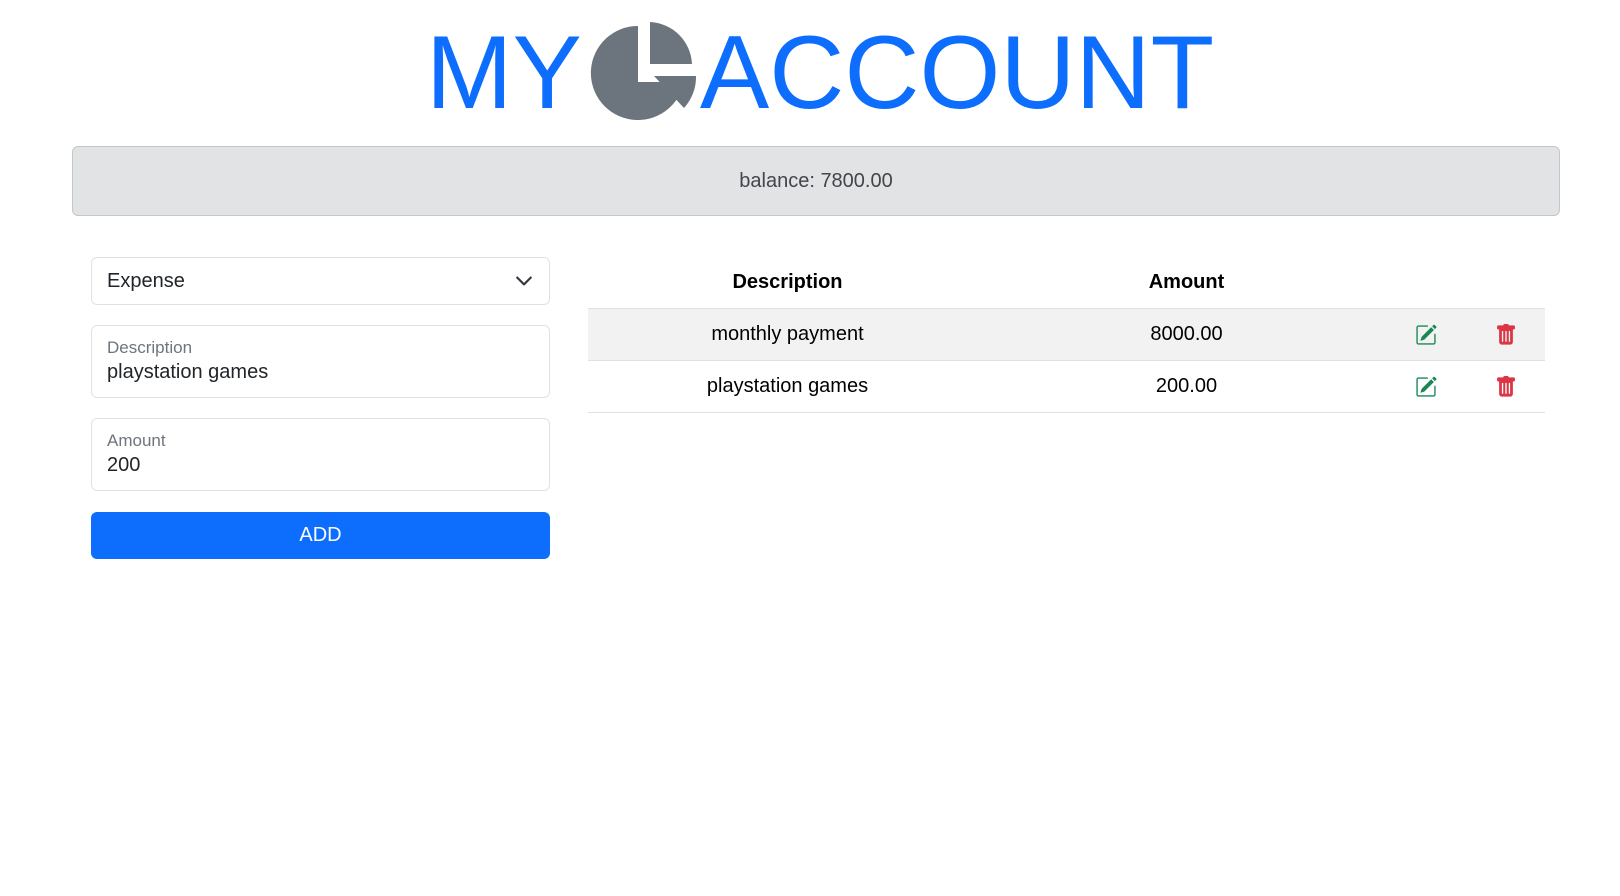 Image resolution: width=1620 pixels, height=896 pixels. I want to click on type-select: Expense, so click(320, 281).